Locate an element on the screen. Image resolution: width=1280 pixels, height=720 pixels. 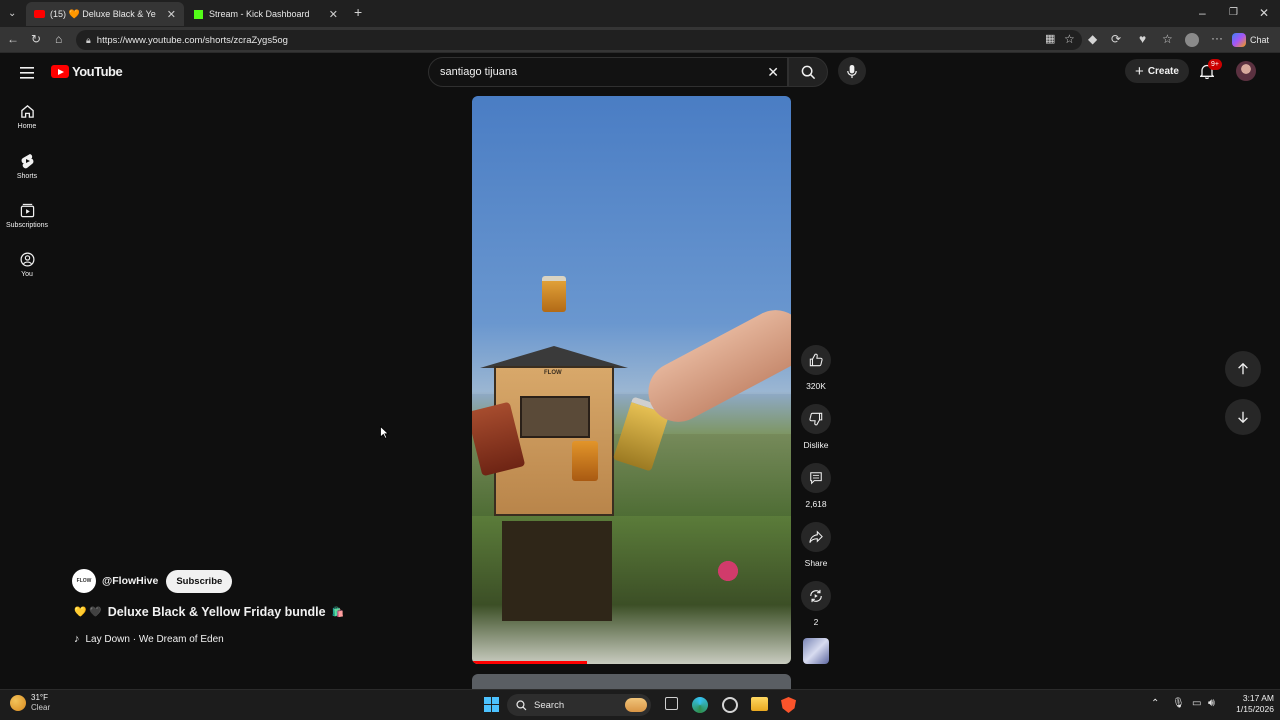
remix-button: 2 is located at coordinates (816, 604).